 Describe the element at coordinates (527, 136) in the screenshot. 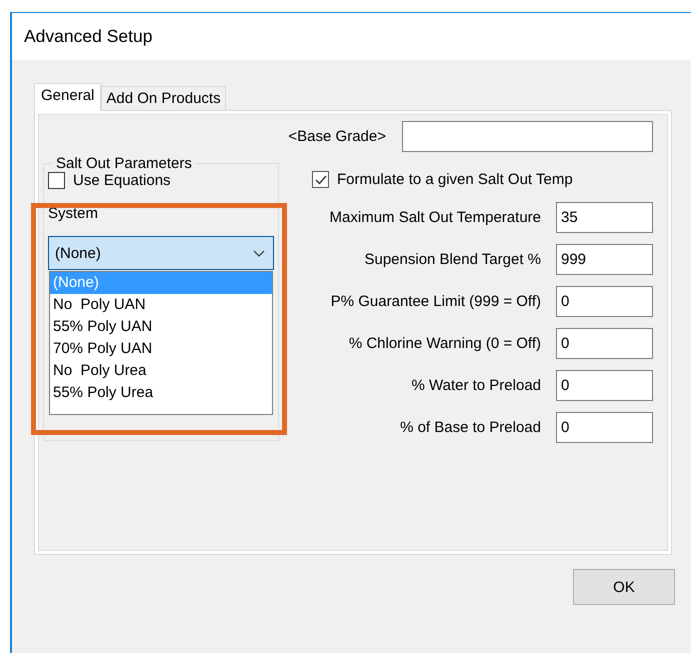

I see `base-grade-field` at that location.